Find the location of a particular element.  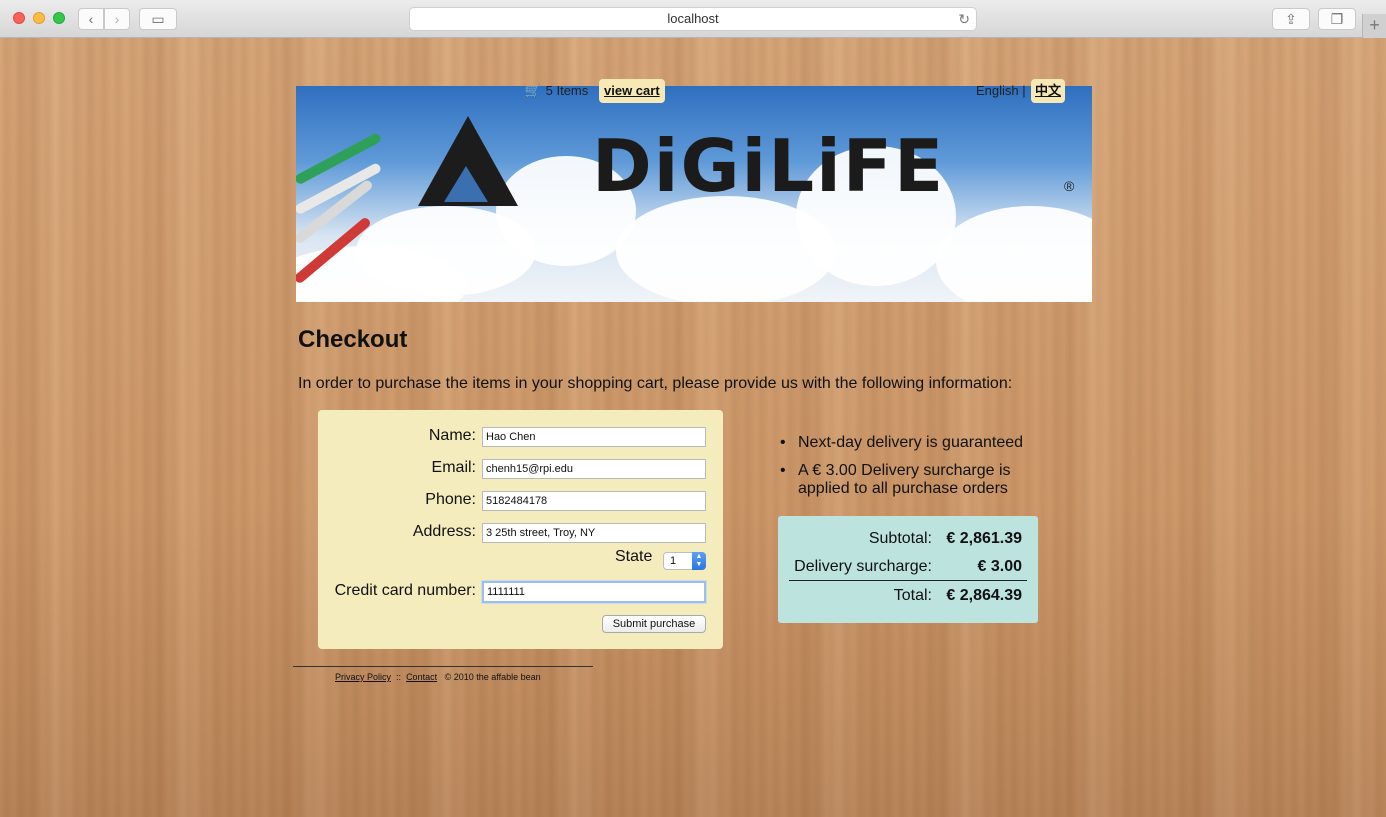

total-label: Total: is located at coordinates (912, 595).